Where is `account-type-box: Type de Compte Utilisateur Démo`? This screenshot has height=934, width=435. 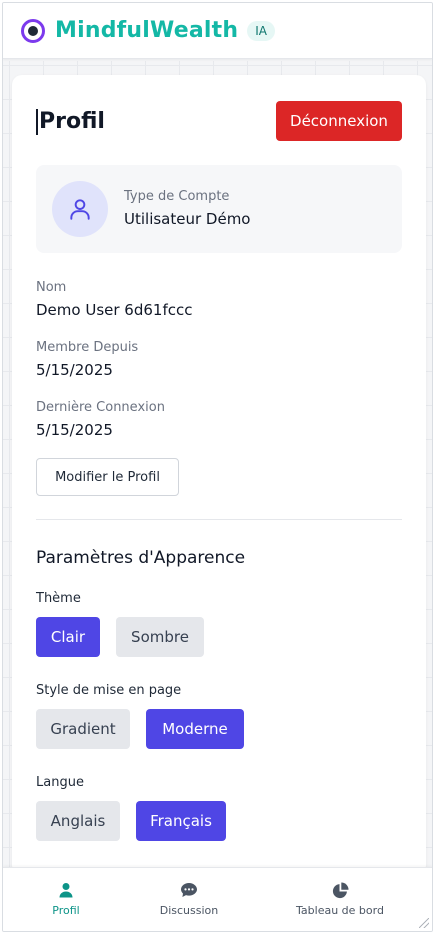 account-type-box: Type de Compte Utilisateur Démo is located at coordinates (219, 209).